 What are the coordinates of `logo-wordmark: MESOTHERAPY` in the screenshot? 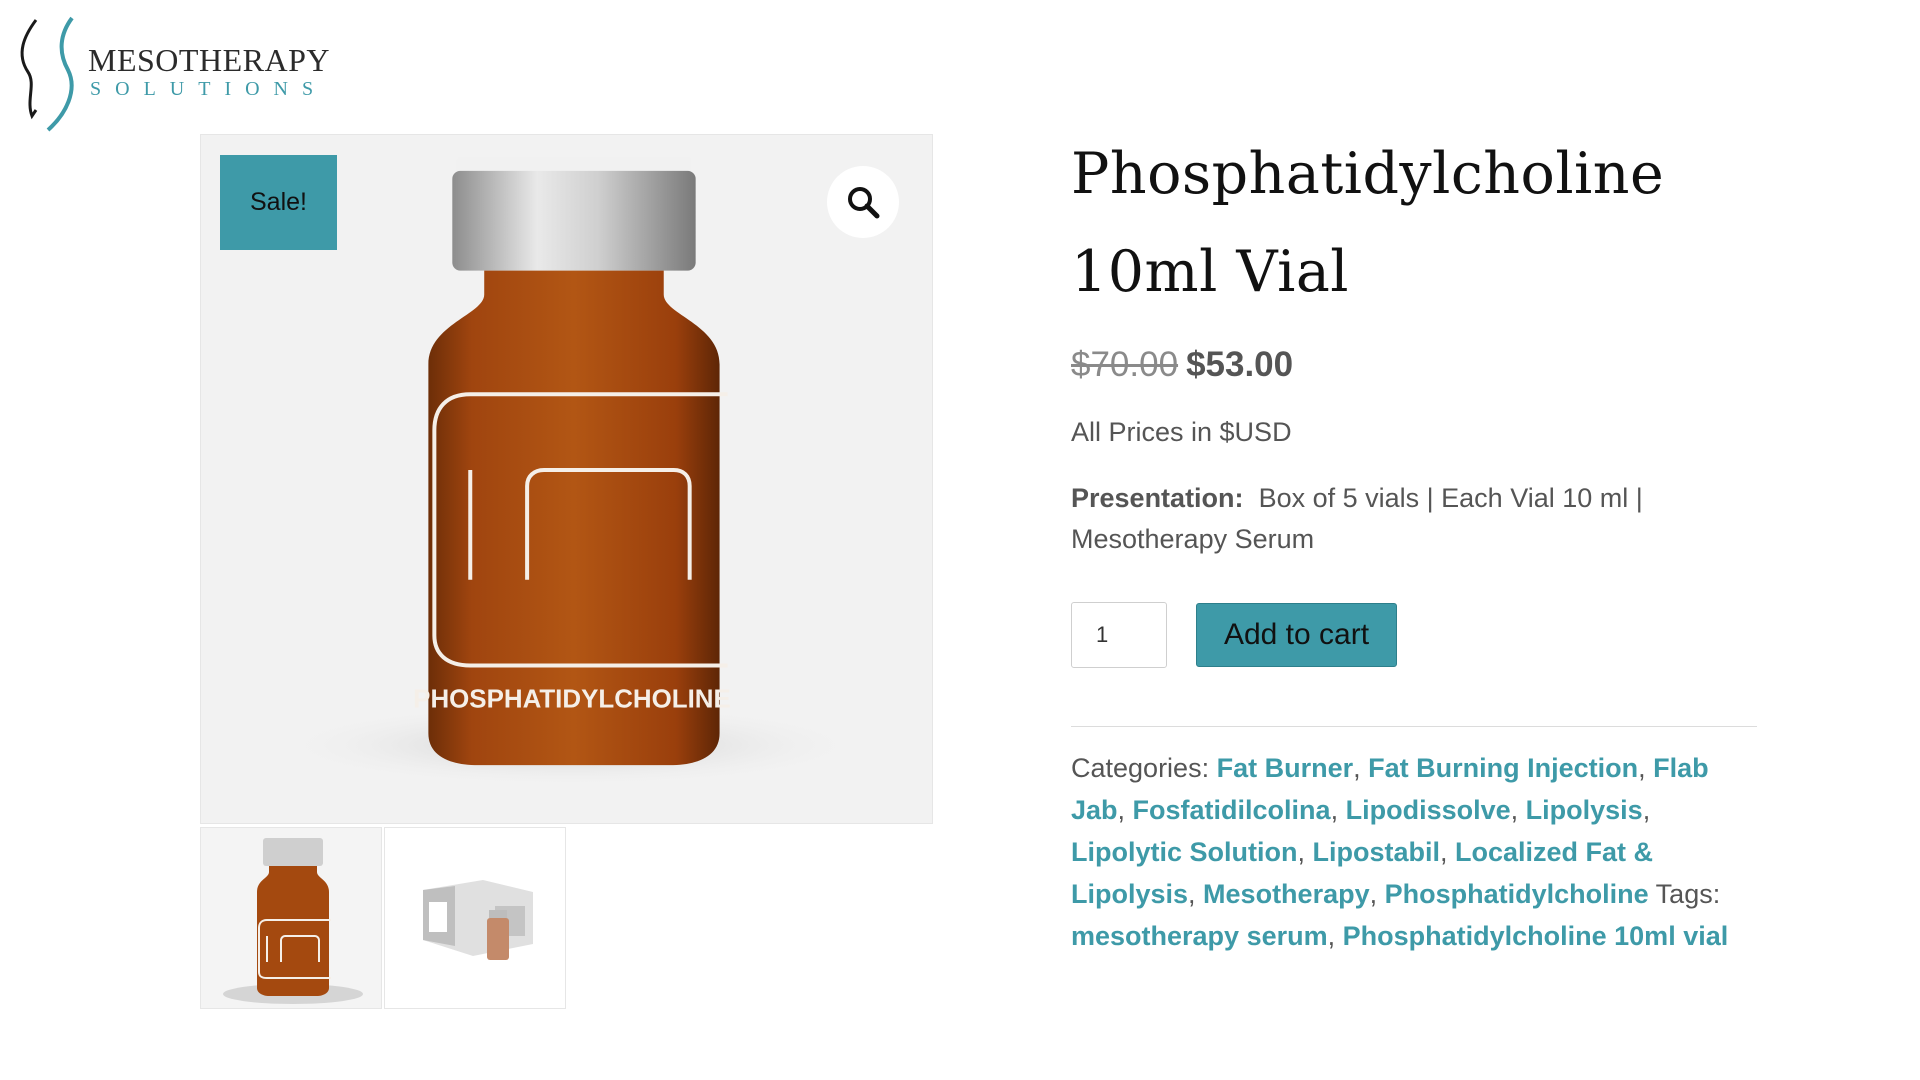 It's located at (209, 60).